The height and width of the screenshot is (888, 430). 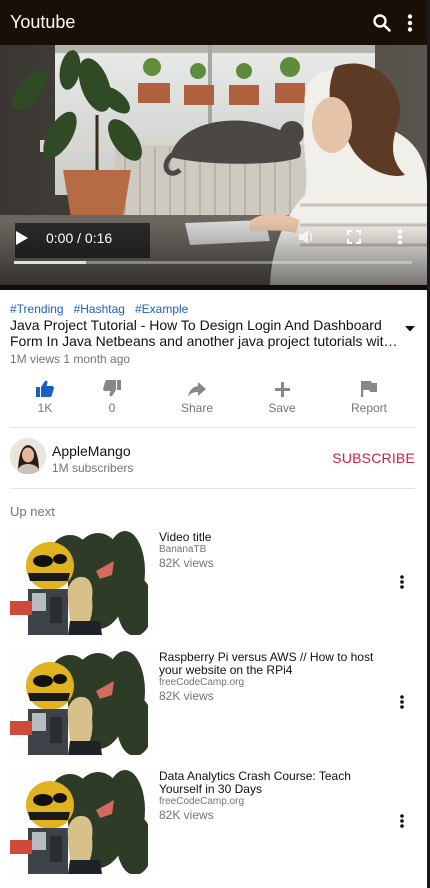 I want to click on report-button: Report, so click(x=369, y=396).